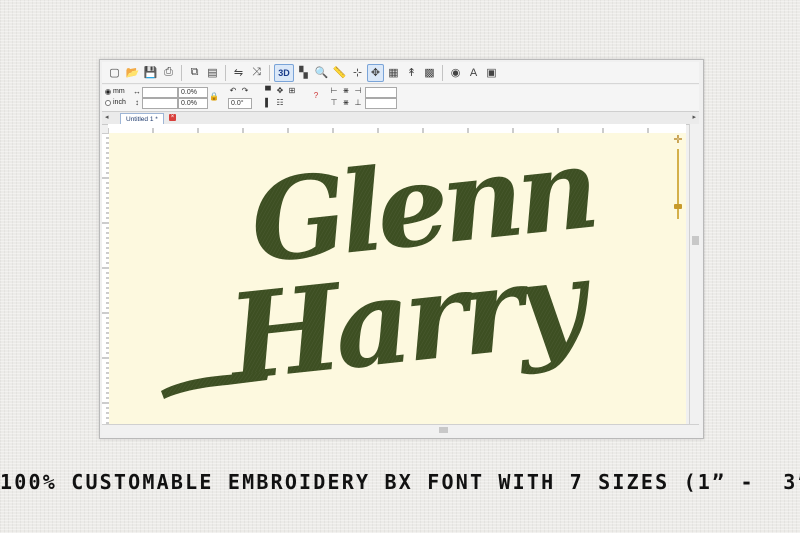 Image resolution: width=800 pixels, height=533 pixels. I want to click on unit-mm-option: mm, so click(115, 91).